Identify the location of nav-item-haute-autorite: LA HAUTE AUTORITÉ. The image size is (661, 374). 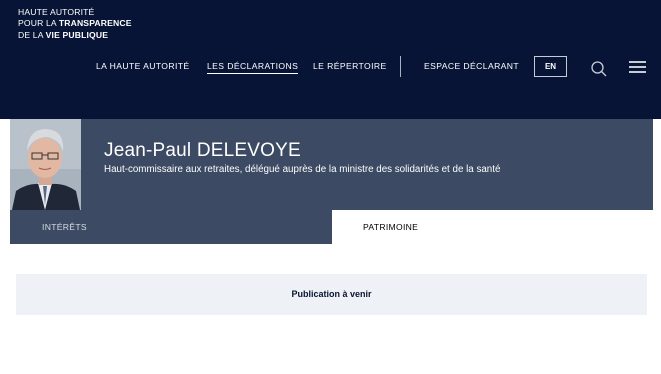
(143, 66).